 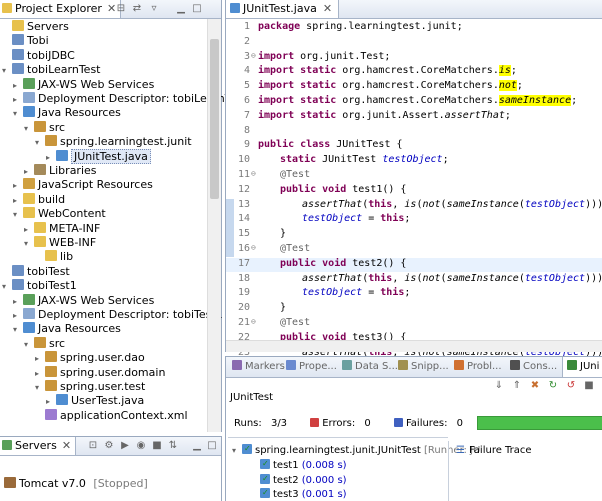 What do you see at coordinates (25, 41) in the screenshot?
I see `tree-item: Tobi` at bounding box center [25, 41].